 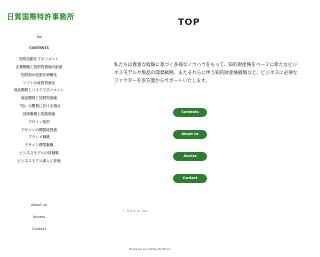 What do you see at coordinates (190, 134) in the screenshot?
I see `about-us-button: About us` at bounding box center [190, 134].